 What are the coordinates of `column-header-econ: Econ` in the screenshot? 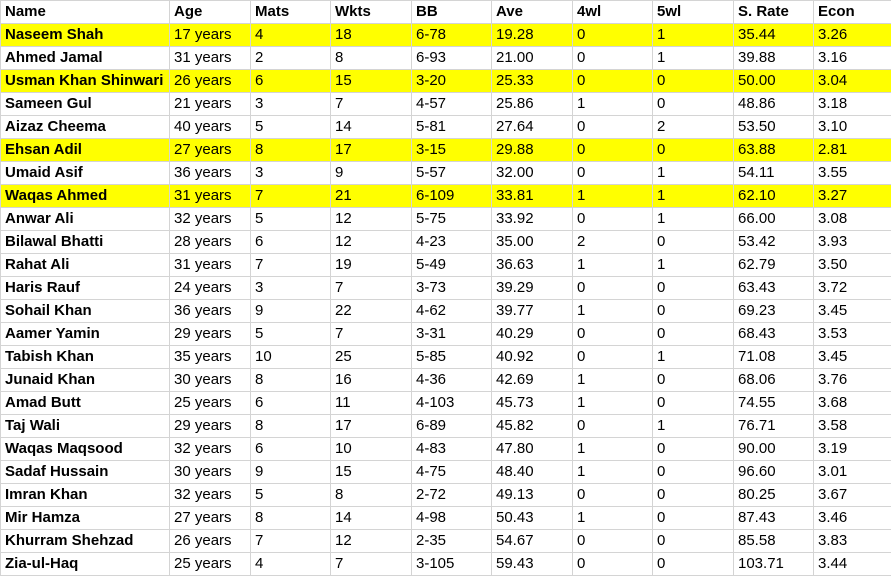 It's located at (852, 12).